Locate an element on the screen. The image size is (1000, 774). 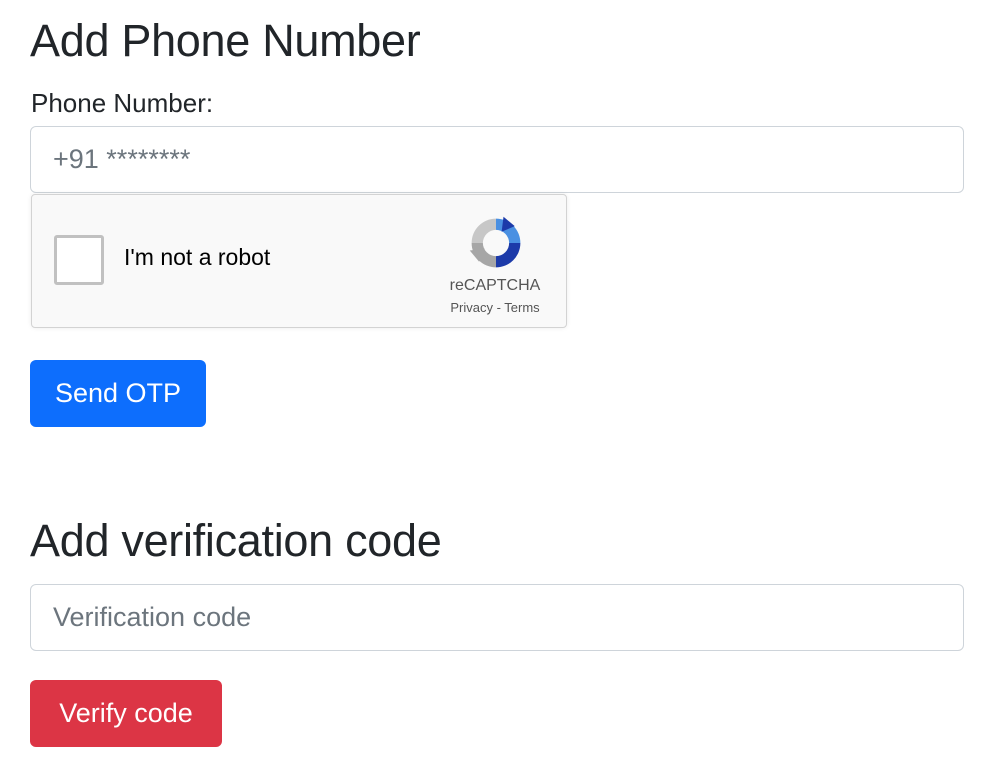
send-otp-button: Send OTP is located at coordinates (118, 393).